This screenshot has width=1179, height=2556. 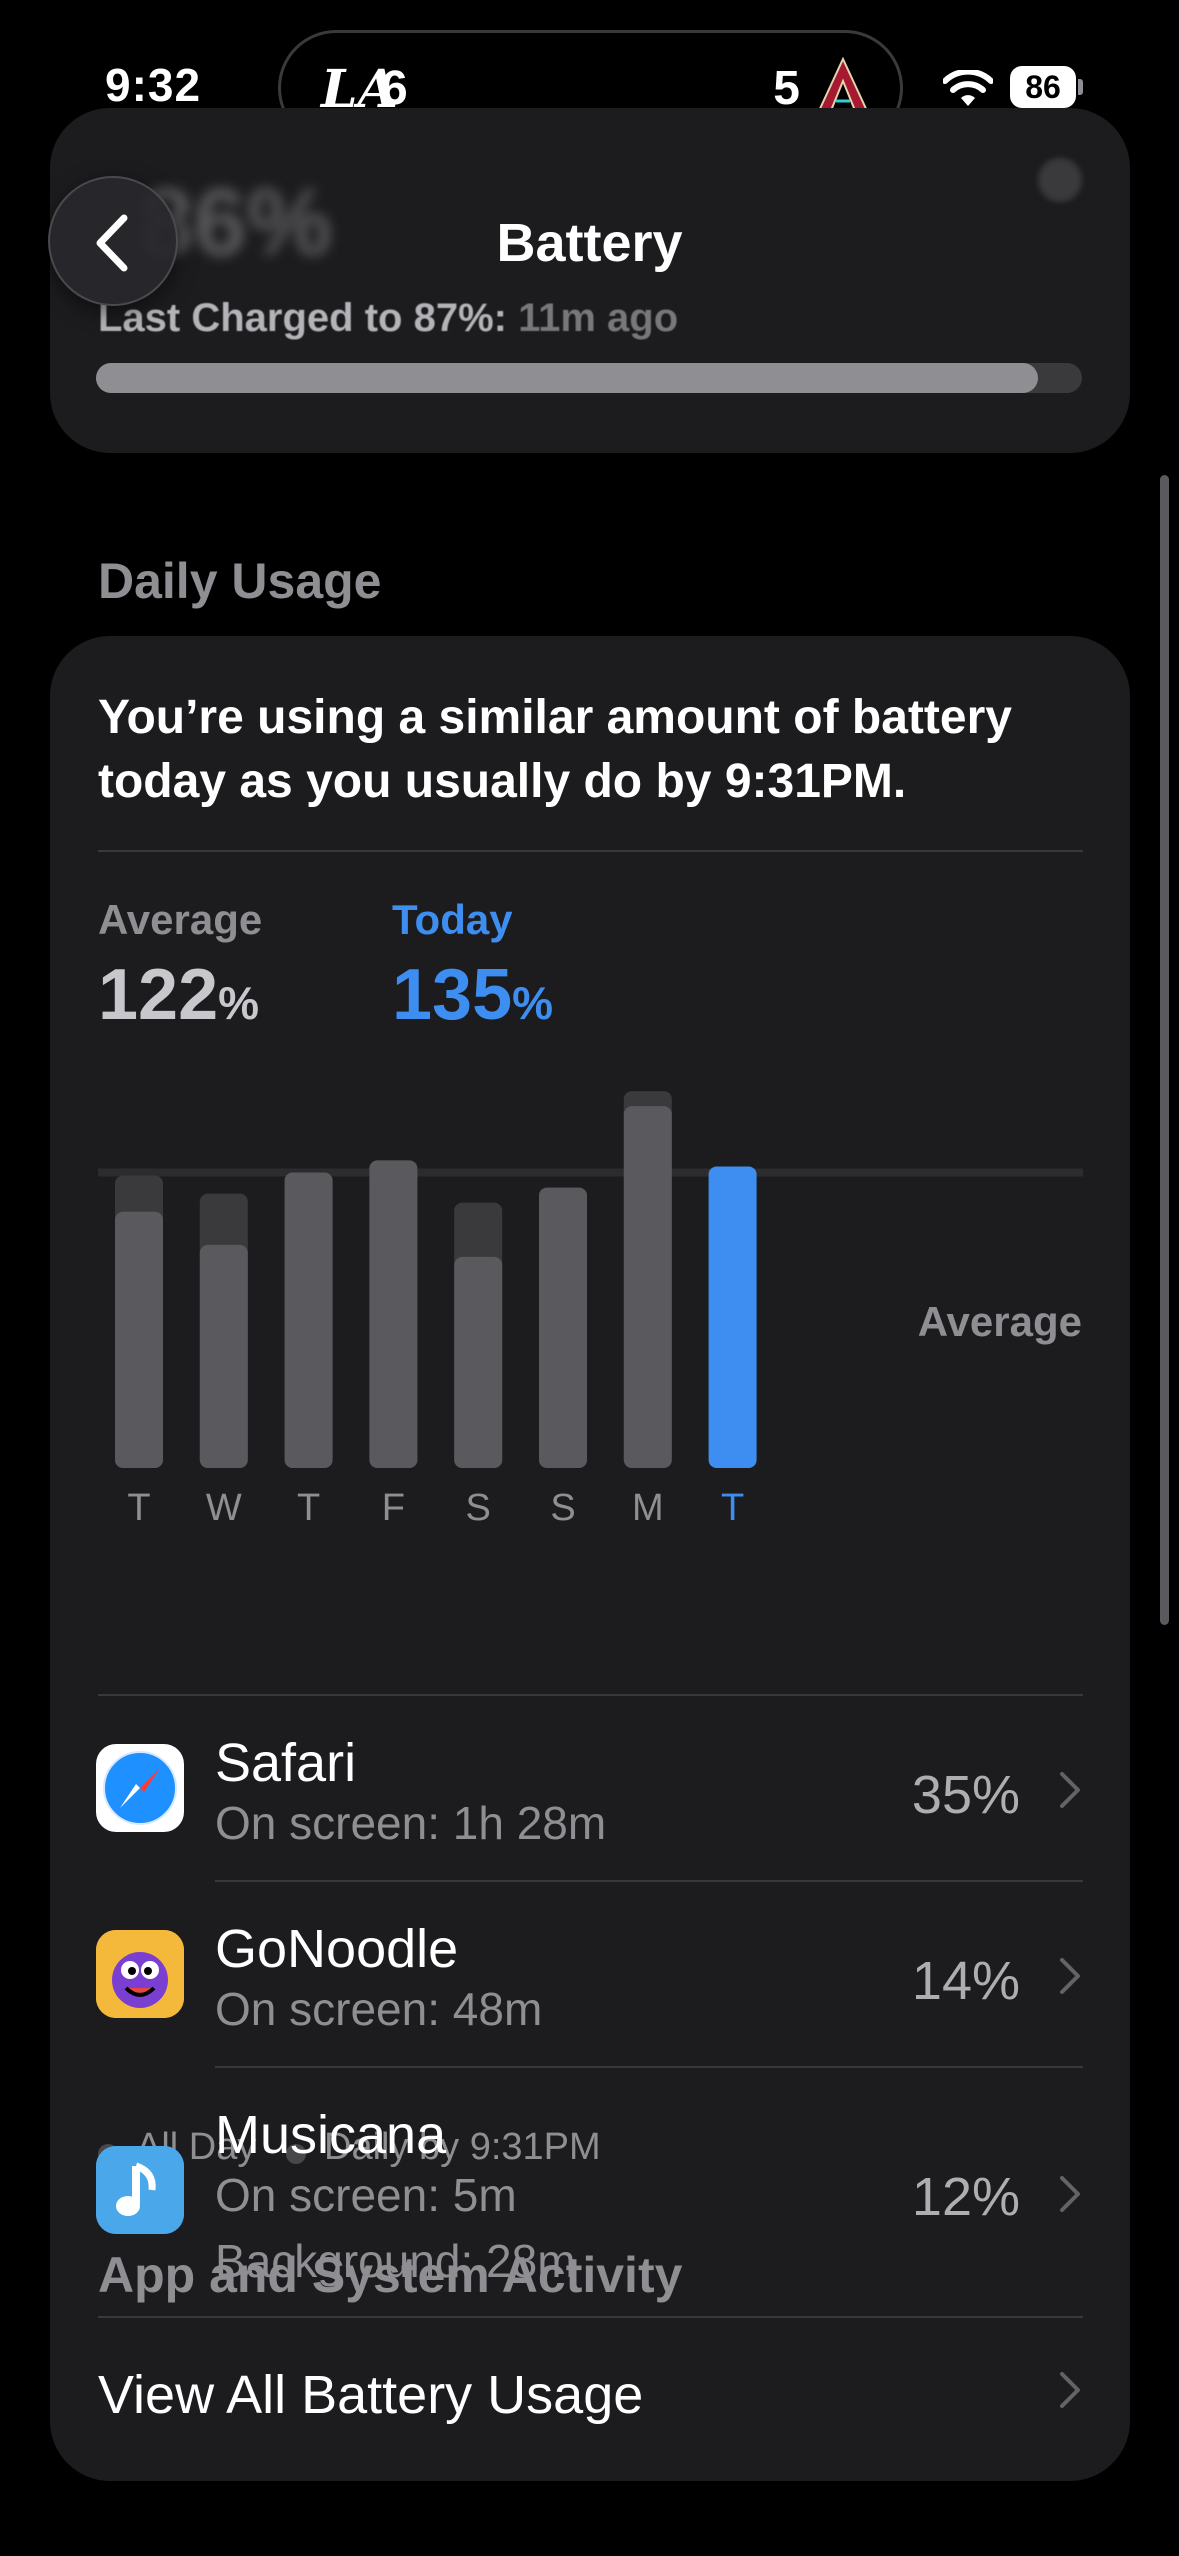 I want to click on battery-level-icon: 86, so click(x=1043, y=87).